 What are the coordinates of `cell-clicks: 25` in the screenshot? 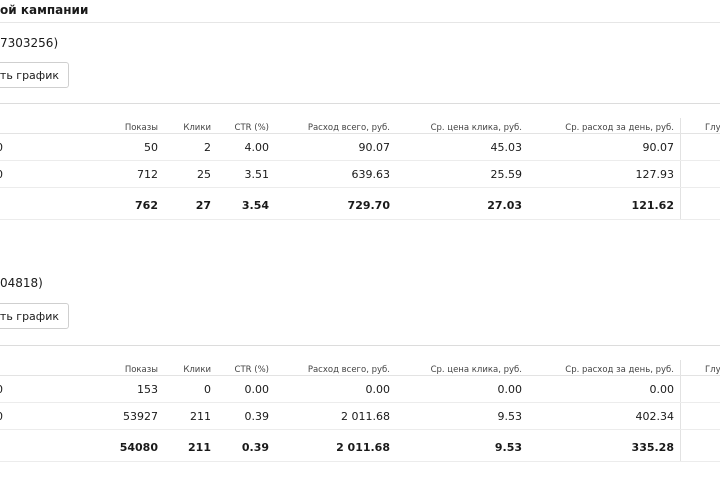 It's located at (204, 174).